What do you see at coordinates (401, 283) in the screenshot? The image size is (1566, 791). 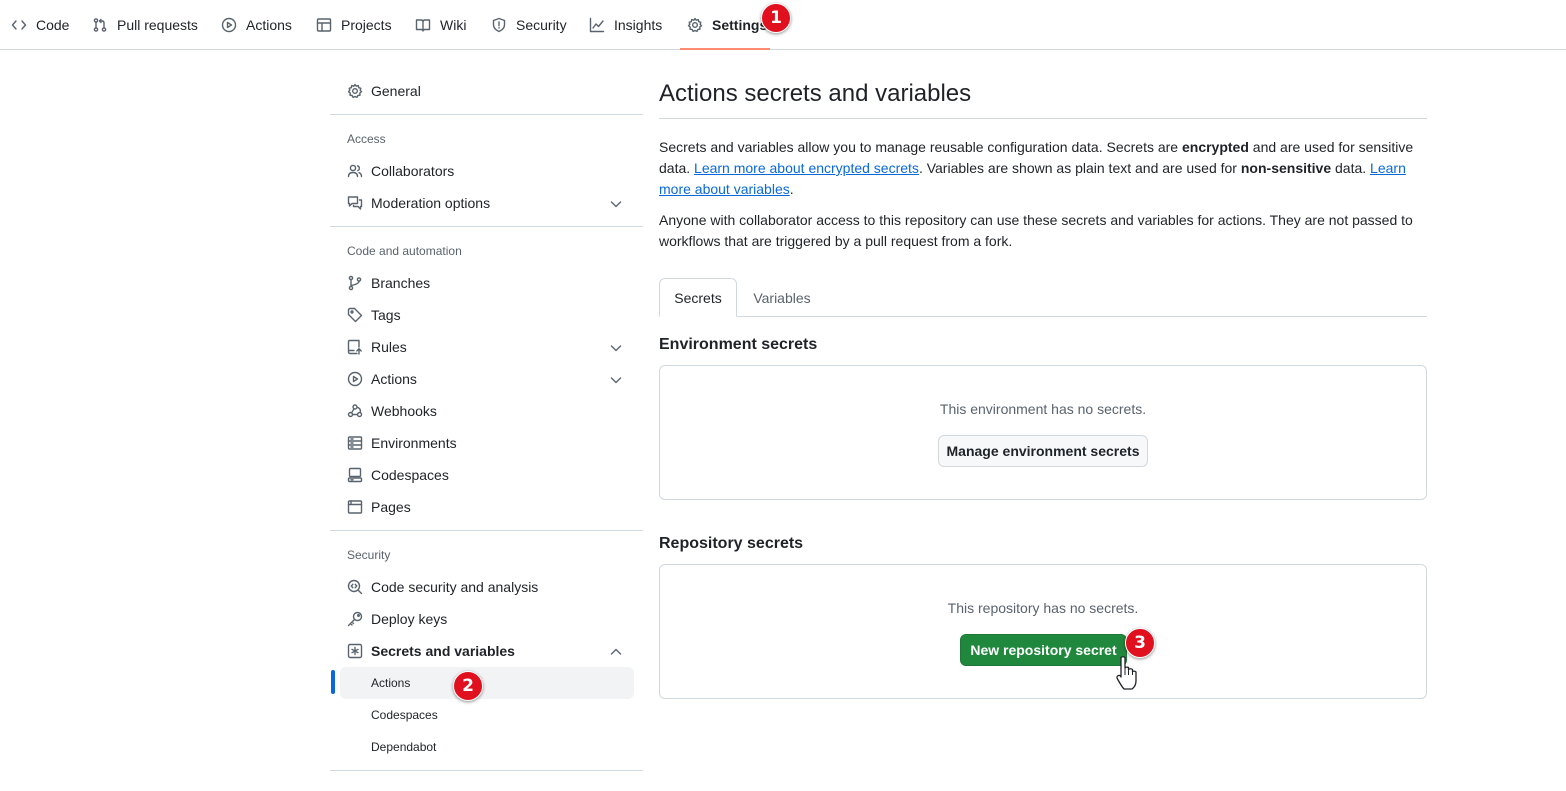 I see `sidebar-item-label: Branches` at bounding box center [401, 283].